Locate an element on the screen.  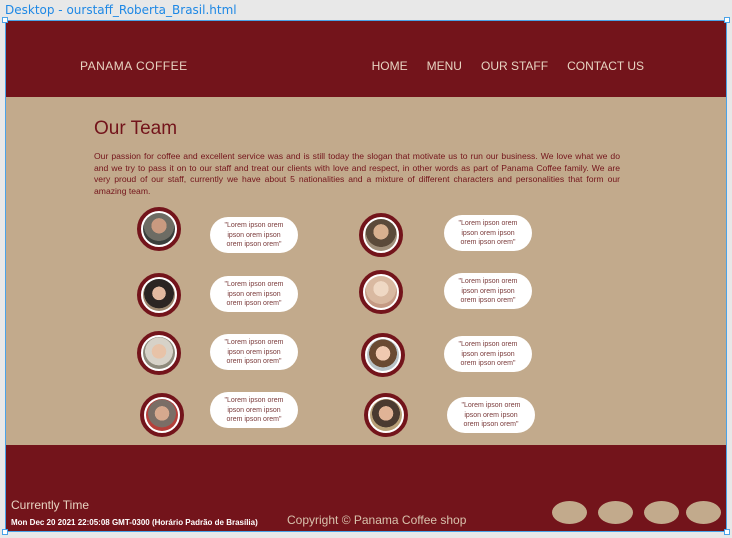
editor-tab-title: Desktop - ourstaff_Roberta_Brasil.html is located at coordinates (121, 10).